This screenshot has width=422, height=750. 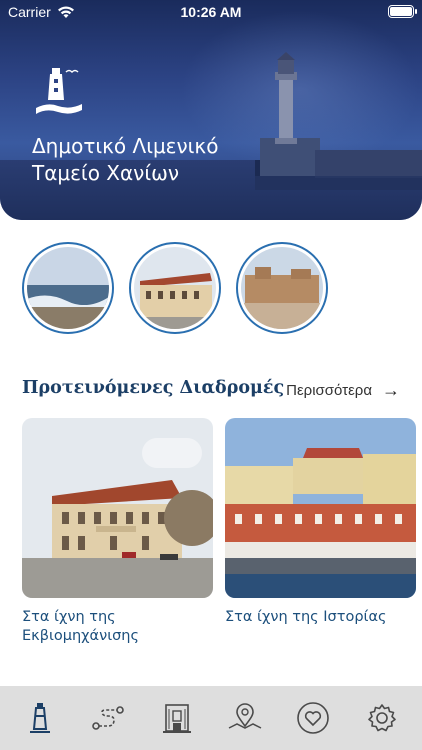 I want to click on hero-title: Δημοτικό Λιμενικό Ταμείο Χανίων, so click(x=125, y=160).